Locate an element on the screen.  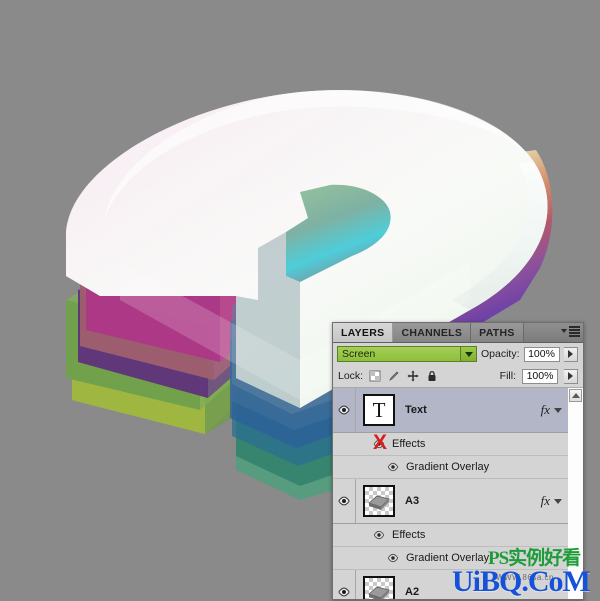
layer-thumbnail-a3 is located at coordinates (379, 501).